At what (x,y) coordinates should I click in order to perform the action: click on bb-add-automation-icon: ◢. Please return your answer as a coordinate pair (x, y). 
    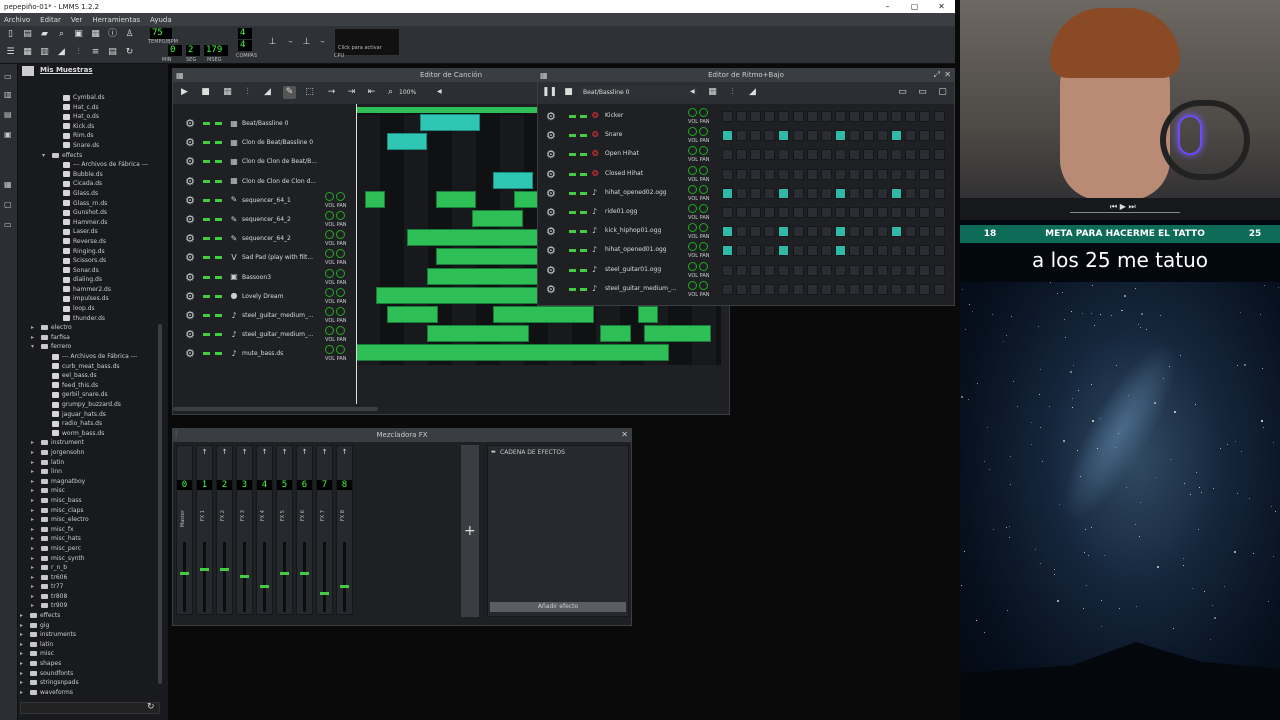
    Looking at the image, I should click on (752, 92).